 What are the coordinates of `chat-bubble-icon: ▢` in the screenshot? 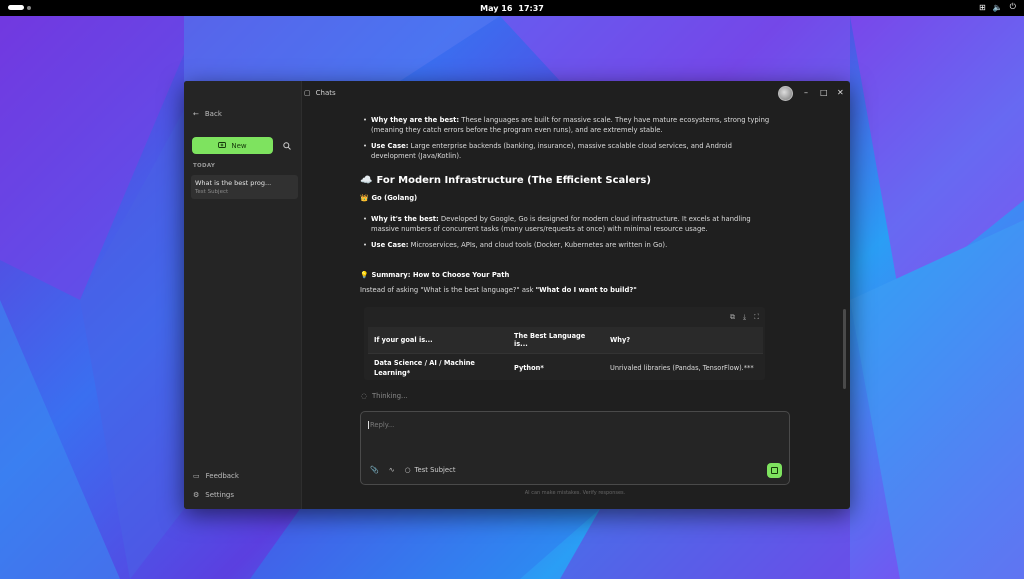 It's located at (307, 93).